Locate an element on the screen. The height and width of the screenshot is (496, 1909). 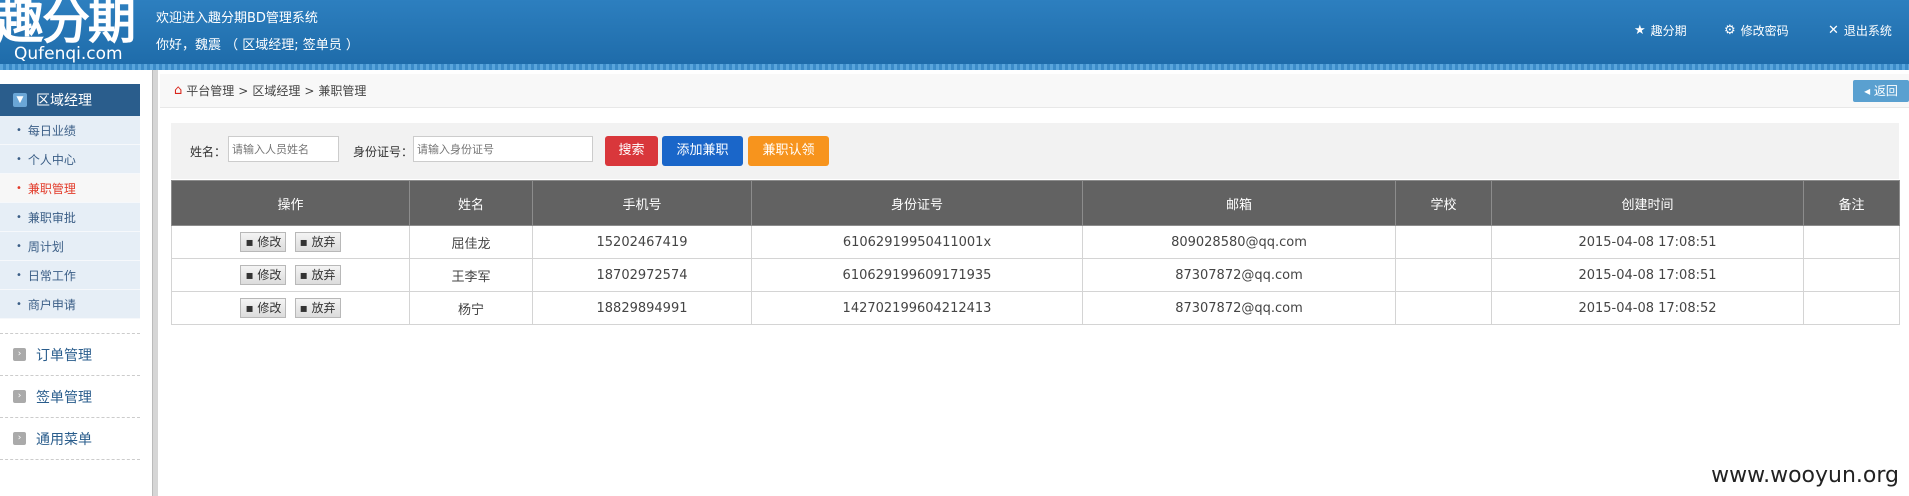
breadcrumb-bar: ⌂ 平台管理 > 区域经理 > 兼职管理 ◂ 返回 is located at coordinates (1034, 91).